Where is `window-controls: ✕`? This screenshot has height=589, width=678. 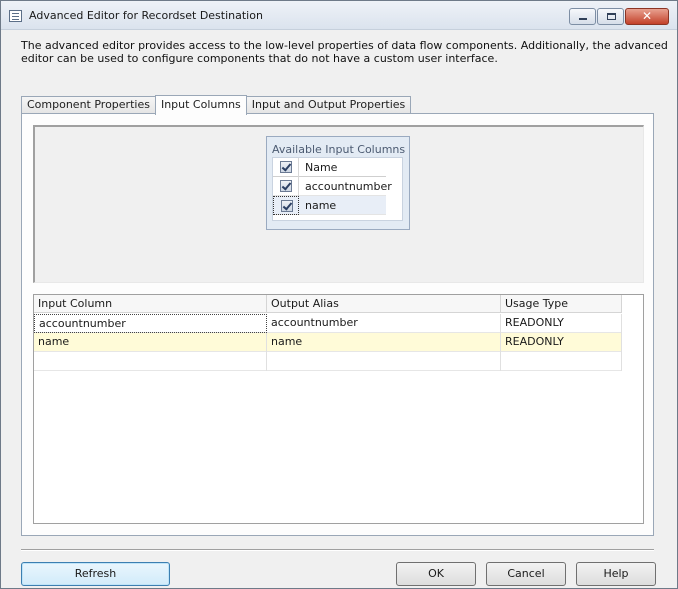 window-controls: ✕ is located at coordinates (618, 16).